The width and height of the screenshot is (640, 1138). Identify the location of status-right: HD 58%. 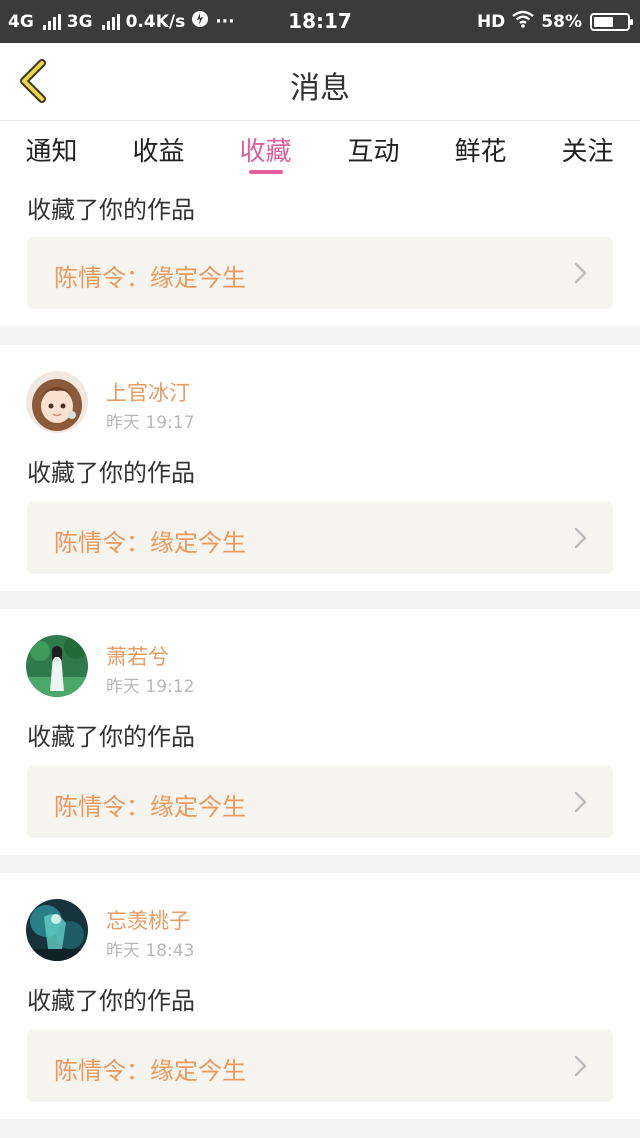
(554, 21).